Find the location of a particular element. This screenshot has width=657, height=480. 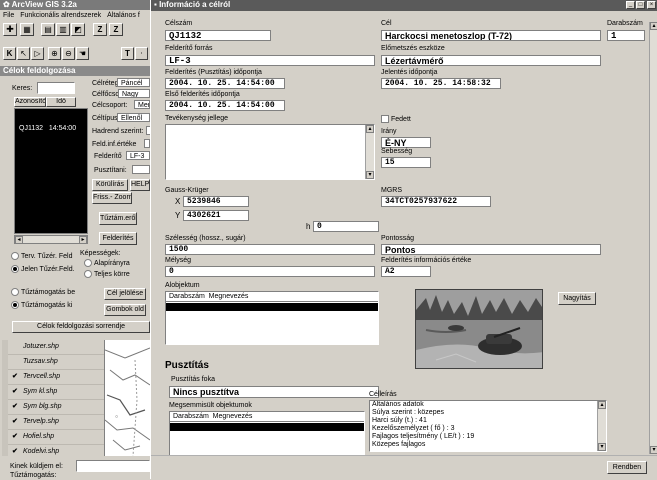

jelentes-field: 2004. 10. 25. 14:58:32 is located at coordinates (441, 83).